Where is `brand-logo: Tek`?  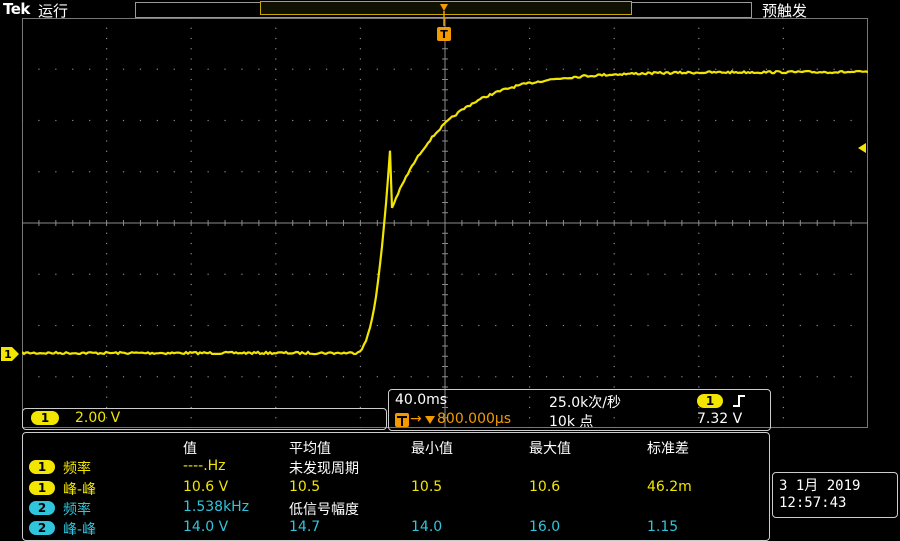 brand-logo: Tek is located at coordinates (16, 9).